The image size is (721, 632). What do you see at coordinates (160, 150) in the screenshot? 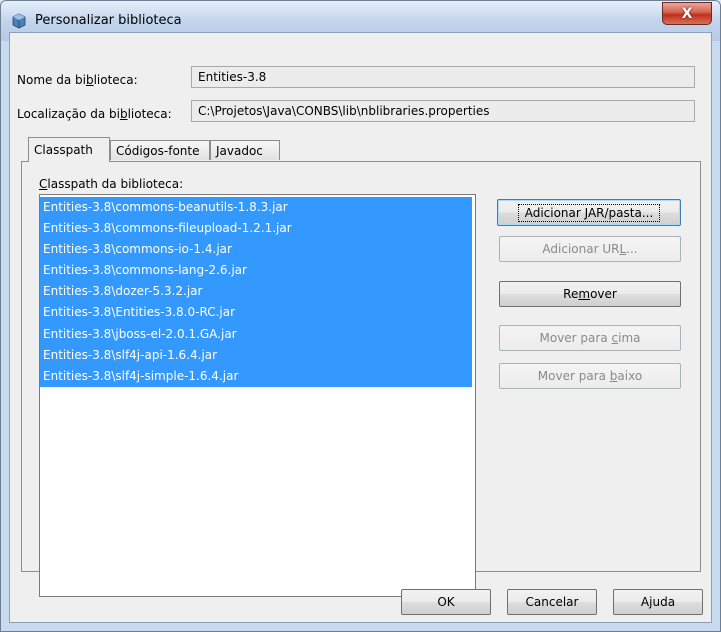
I see `tab-source: Códigos-fonte` at bounding box center [160, 150].